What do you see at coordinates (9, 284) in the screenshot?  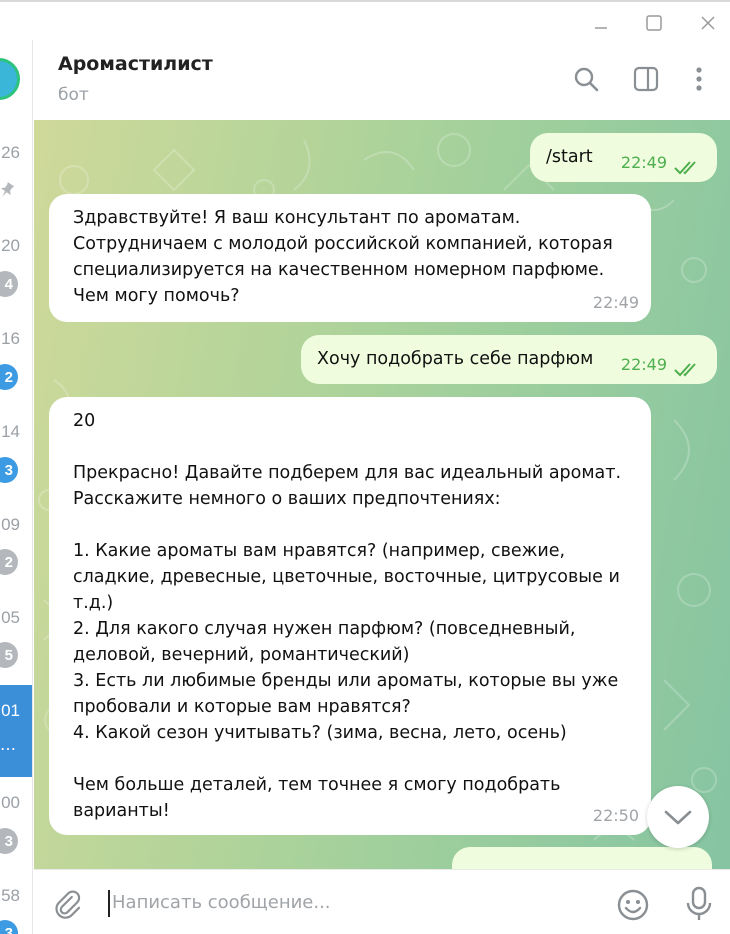 I see `unread-badge: 4` at bounding box center [9, 284].